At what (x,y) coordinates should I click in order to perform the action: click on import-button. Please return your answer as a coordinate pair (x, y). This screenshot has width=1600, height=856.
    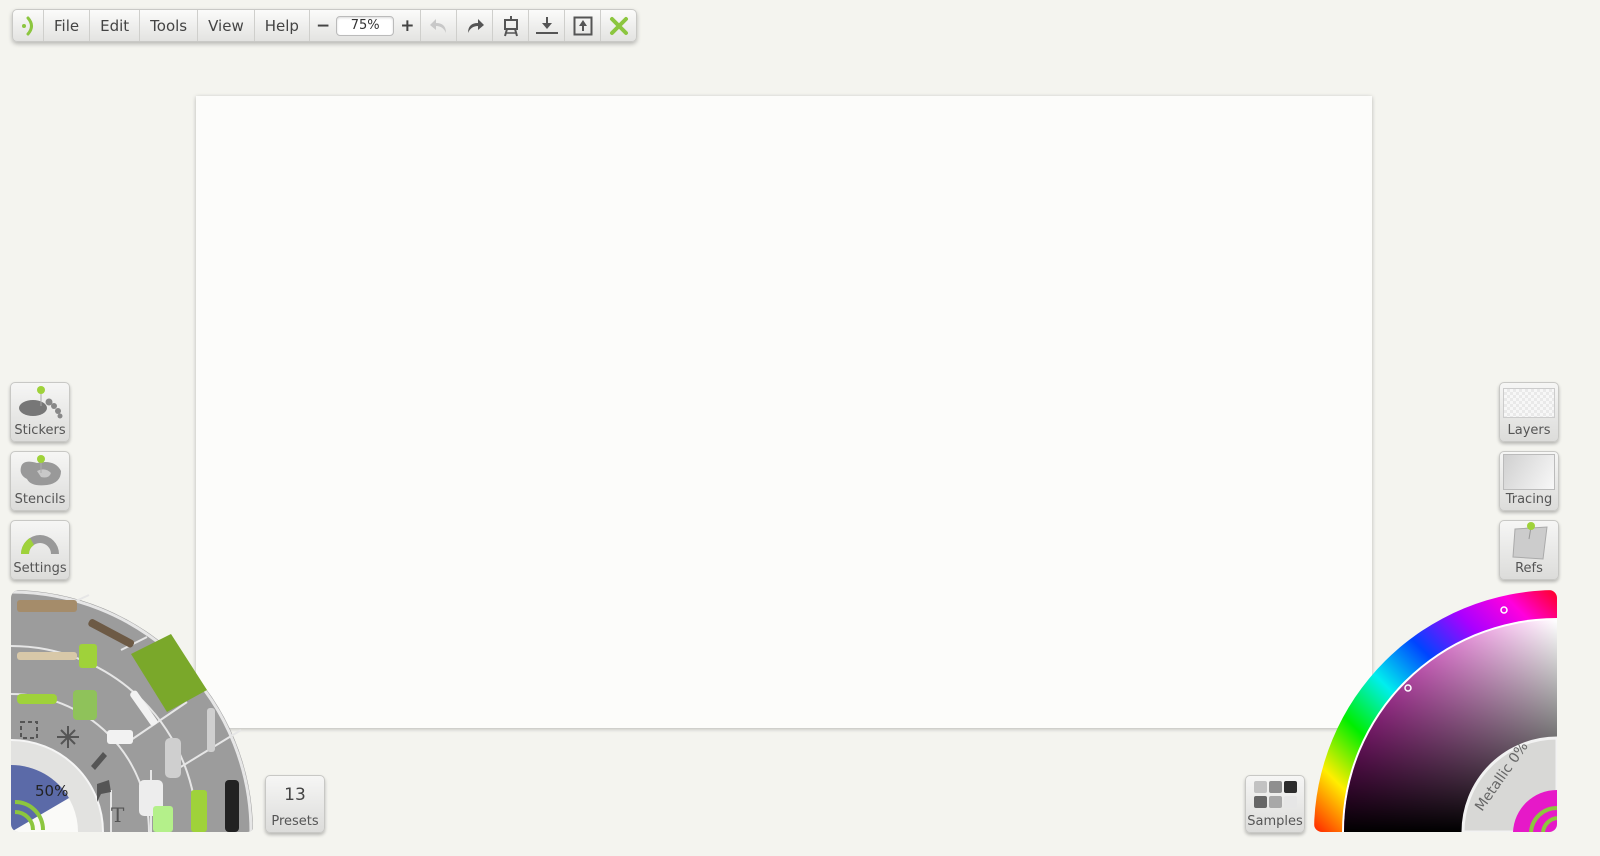
    Looking at the image, I should click on (547, 25).